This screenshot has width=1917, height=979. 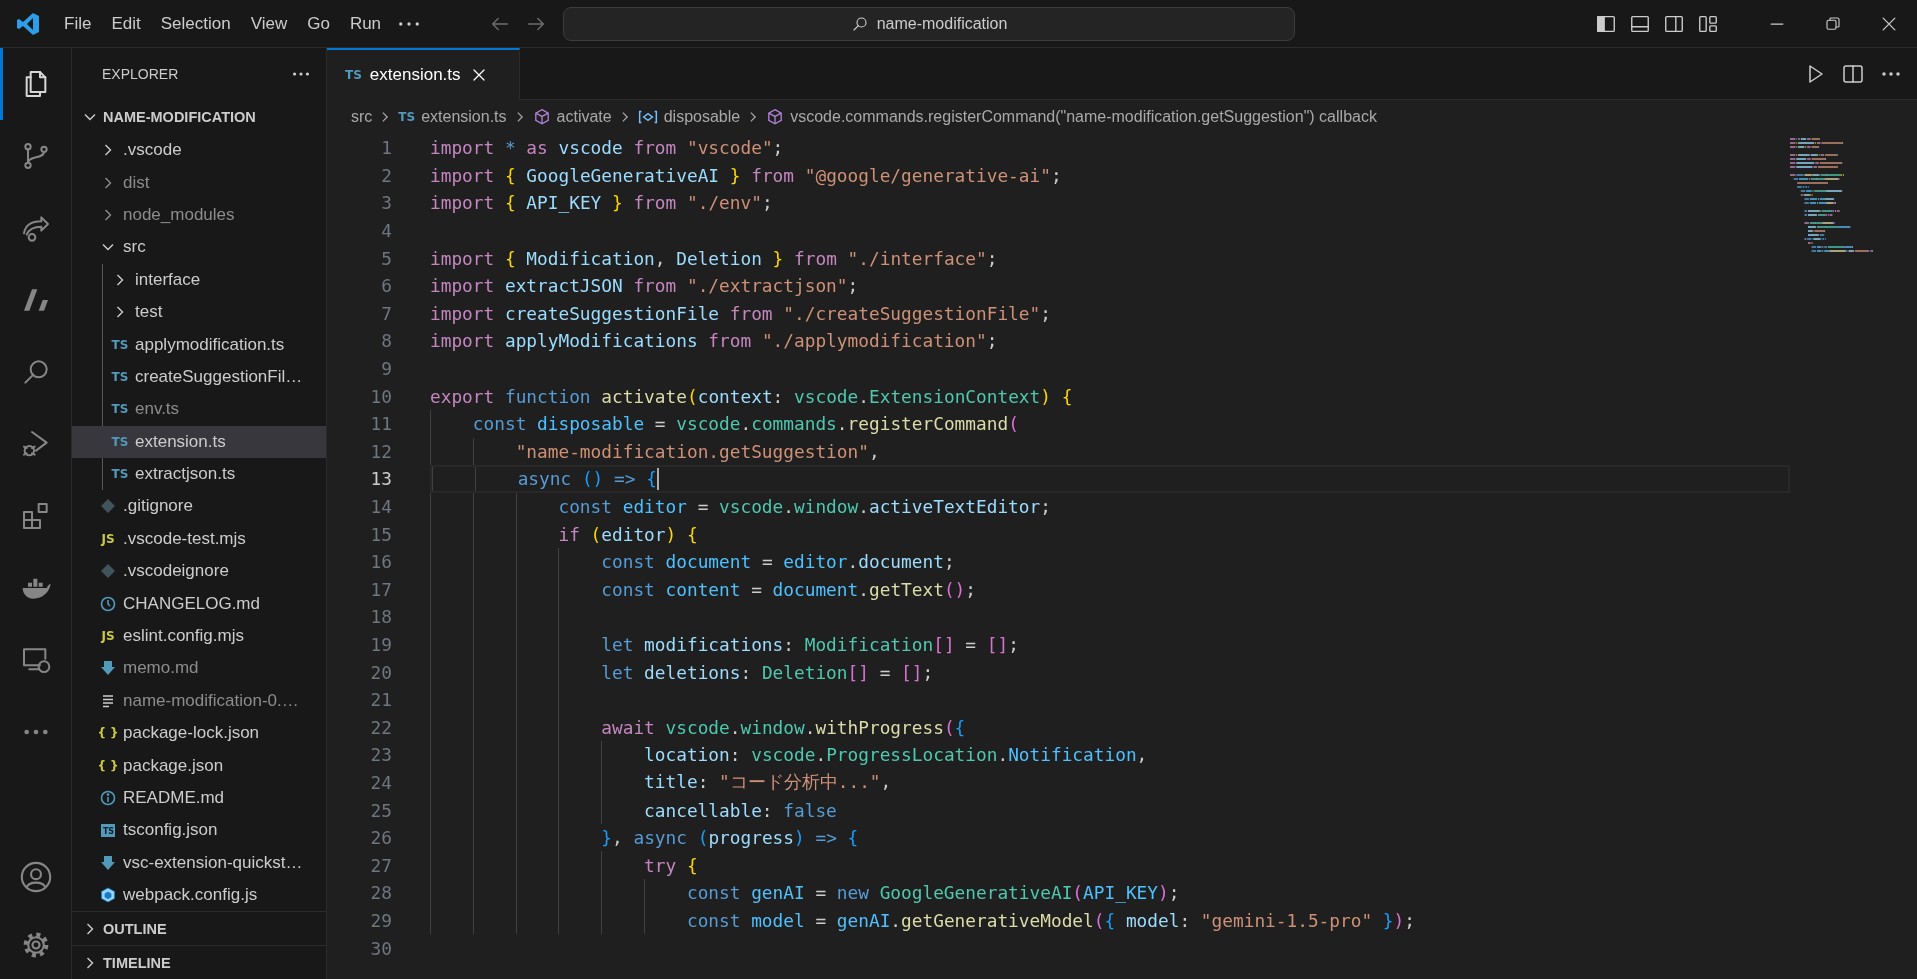 What do you see at coordinates (78, 23) in the screenshot?
I see `menu-item: File` at bounding box center [78, 23].